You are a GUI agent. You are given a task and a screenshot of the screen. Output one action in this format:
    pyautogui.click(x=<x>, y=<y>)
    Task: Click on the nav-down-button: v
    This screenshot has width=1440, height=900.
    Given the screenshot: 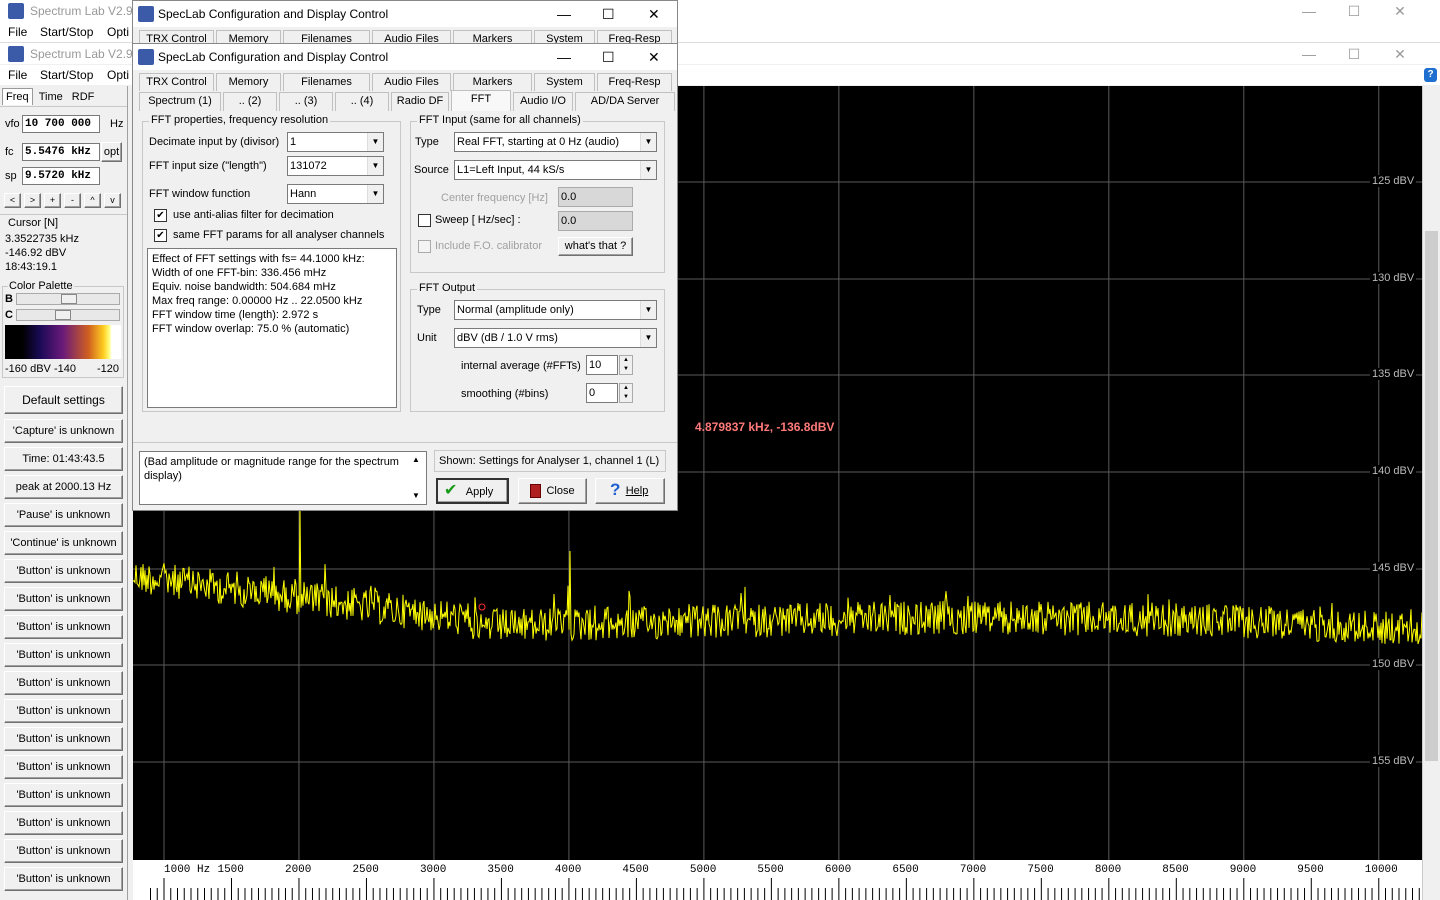 What is the action you would take?
    pyautogui.click(x=112, y=200)
    